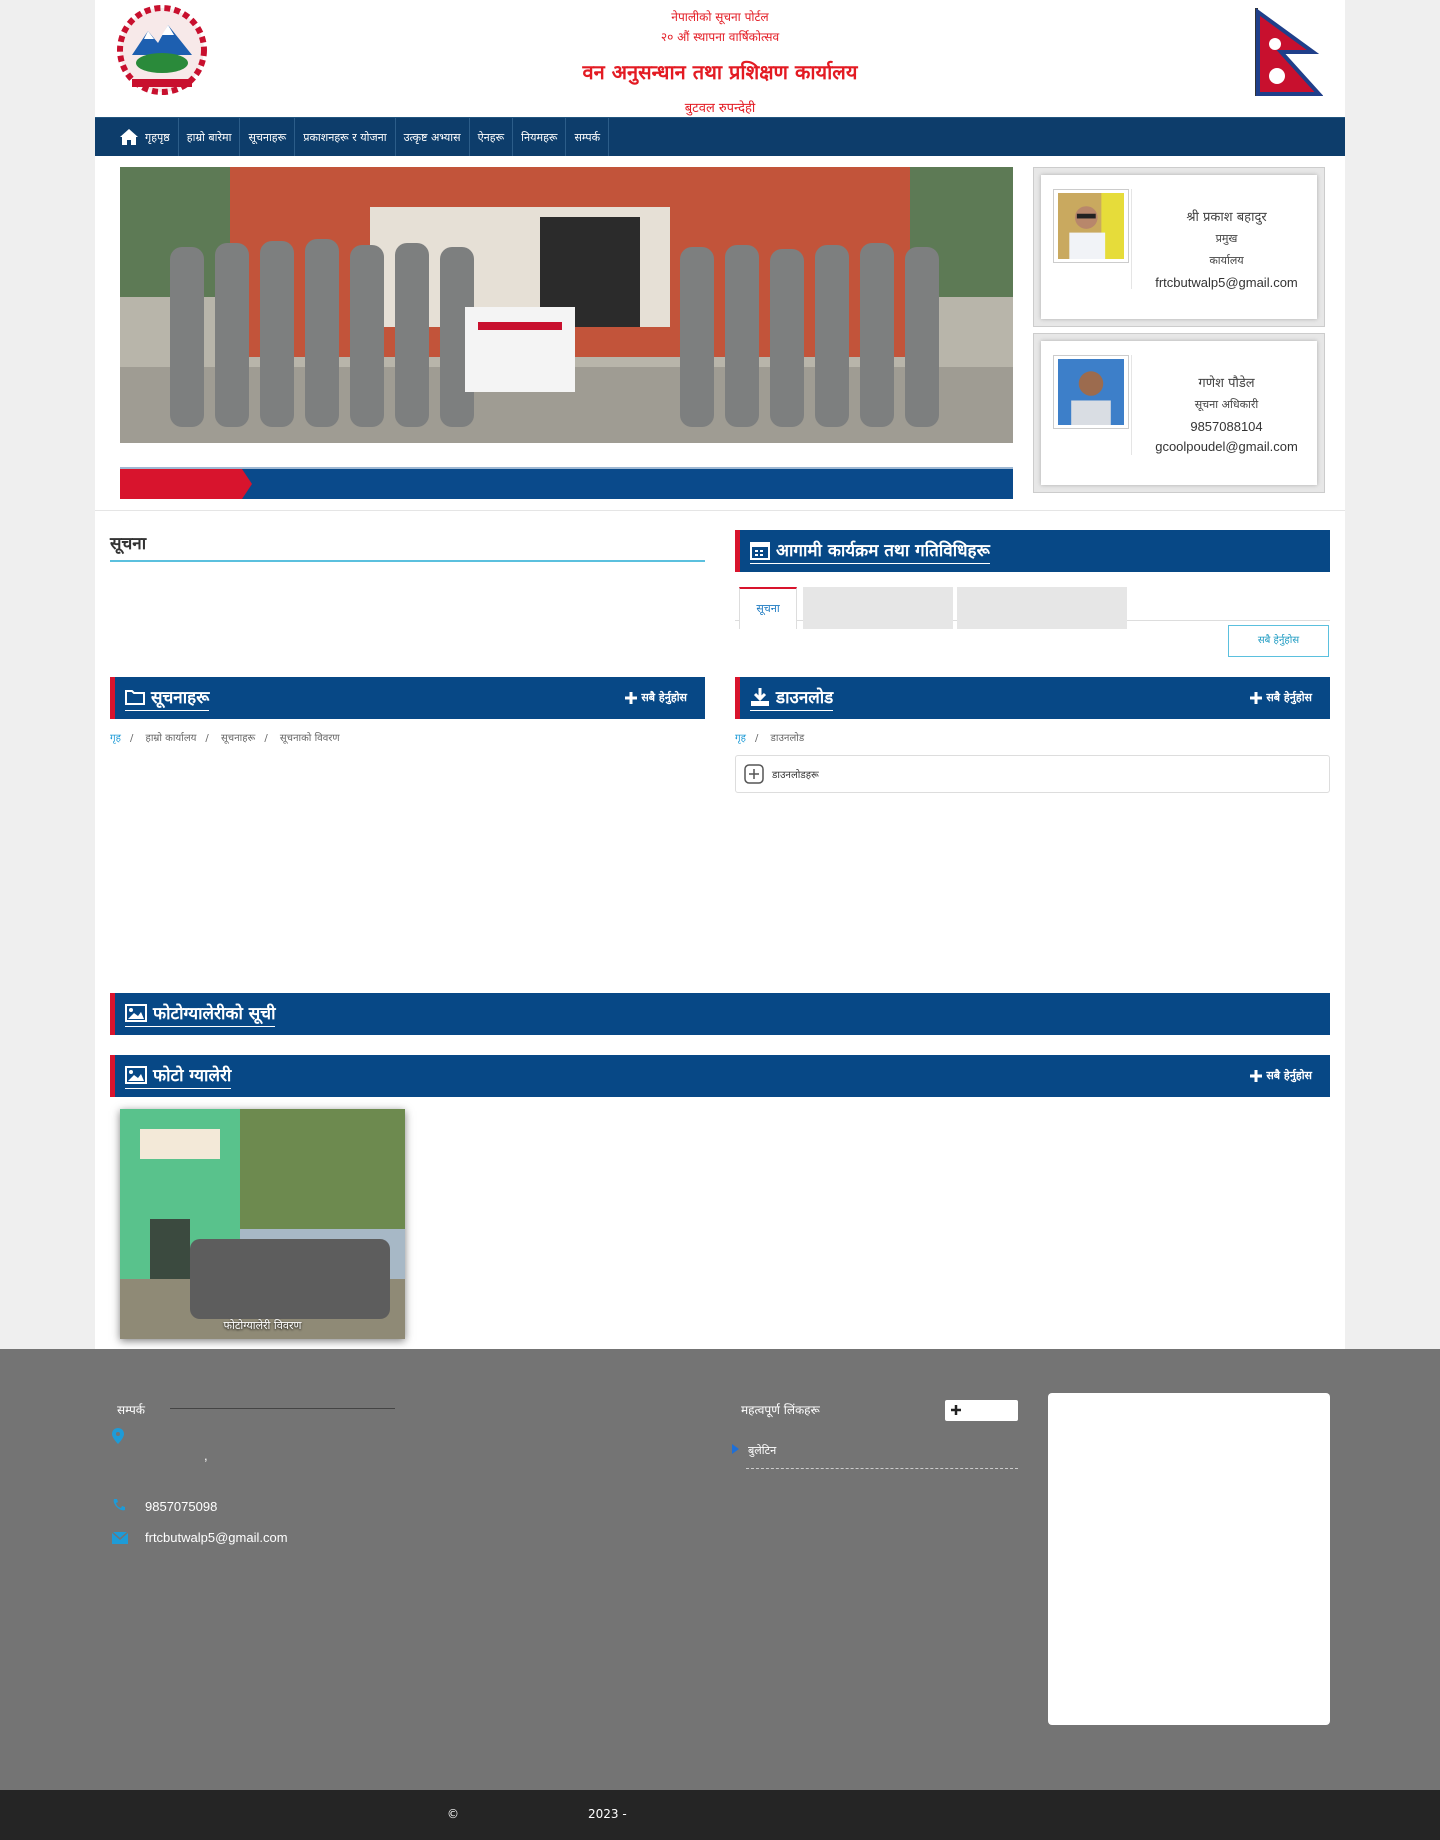 This screenshot has height=1840, width=1440. I want to click on nav-item-acts: ऐनहरू, so click(492, 137).